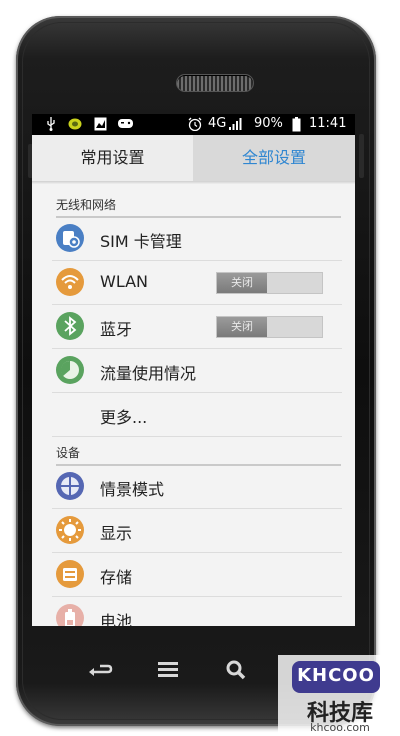 Image resolution: width=400 pixels, height=736 pixels. I want to click on settings-item-label: 显示, so click(116, 533).